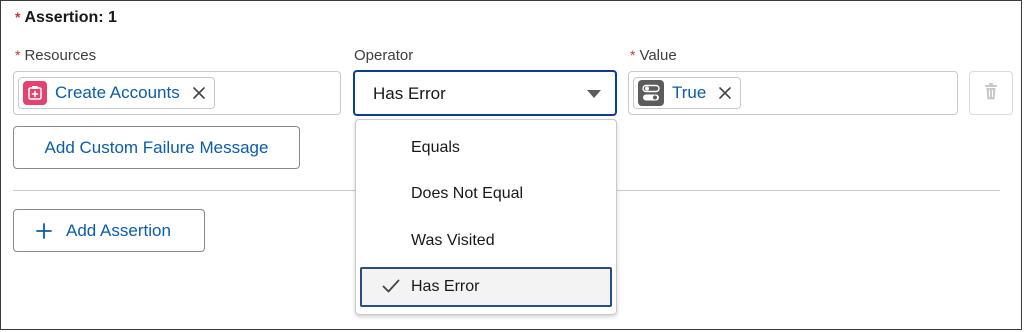  What do you see at coordinates (118, 230) in the screenshot?
I see `add-assertion-label: Add Assertion` at bounding box center [118, 230].